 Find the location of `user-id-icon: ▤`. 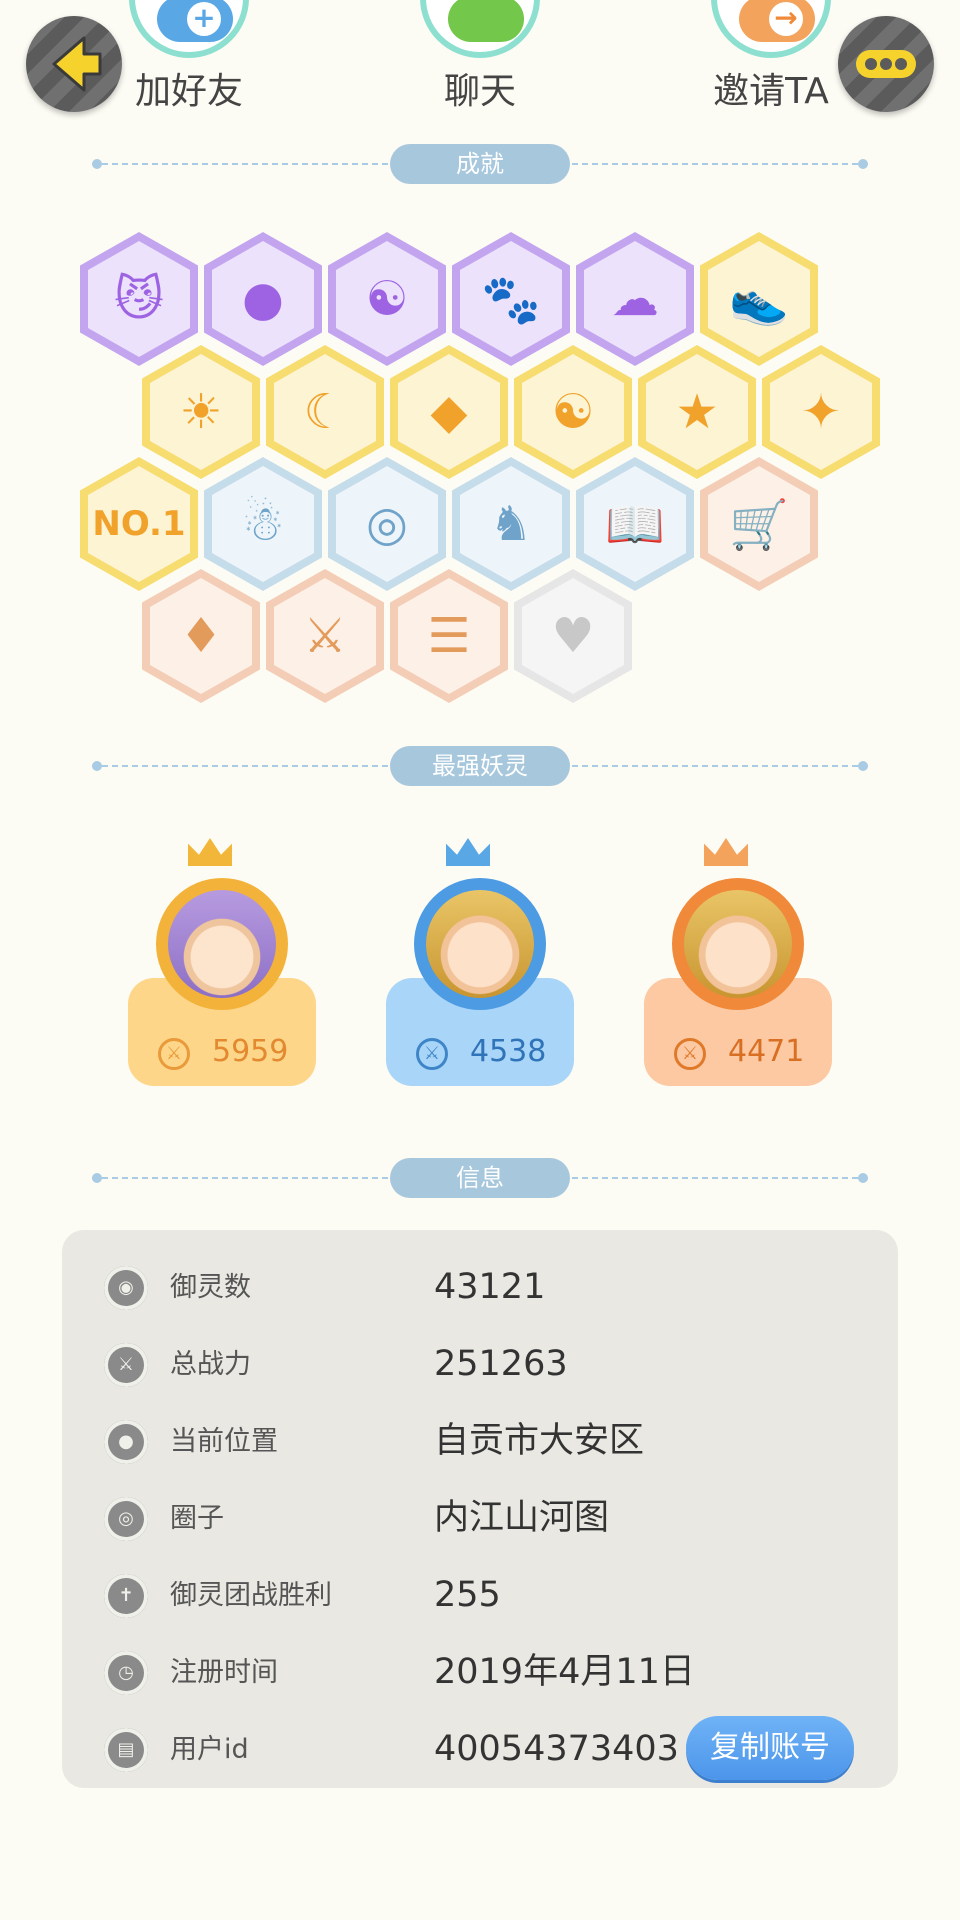

user-id-icon: ▤ is located at coordinates (126, 1750).